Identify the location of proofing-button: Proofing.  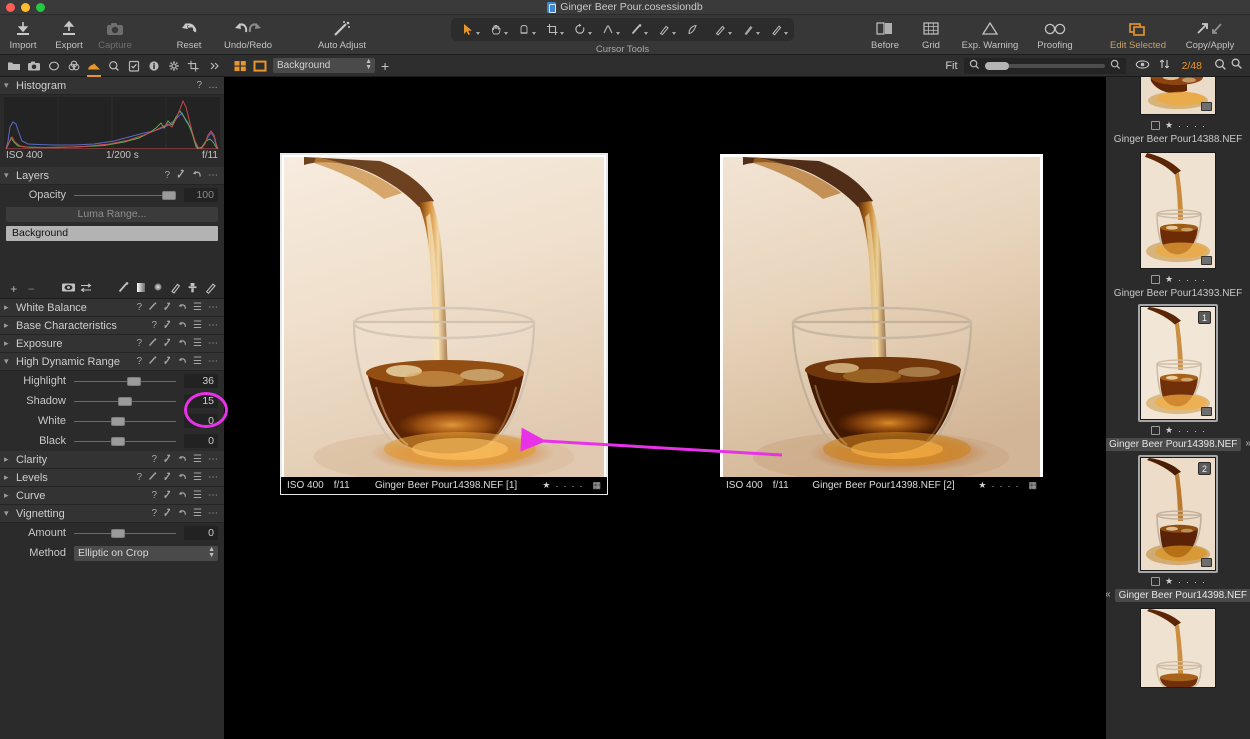
(1055, 35).